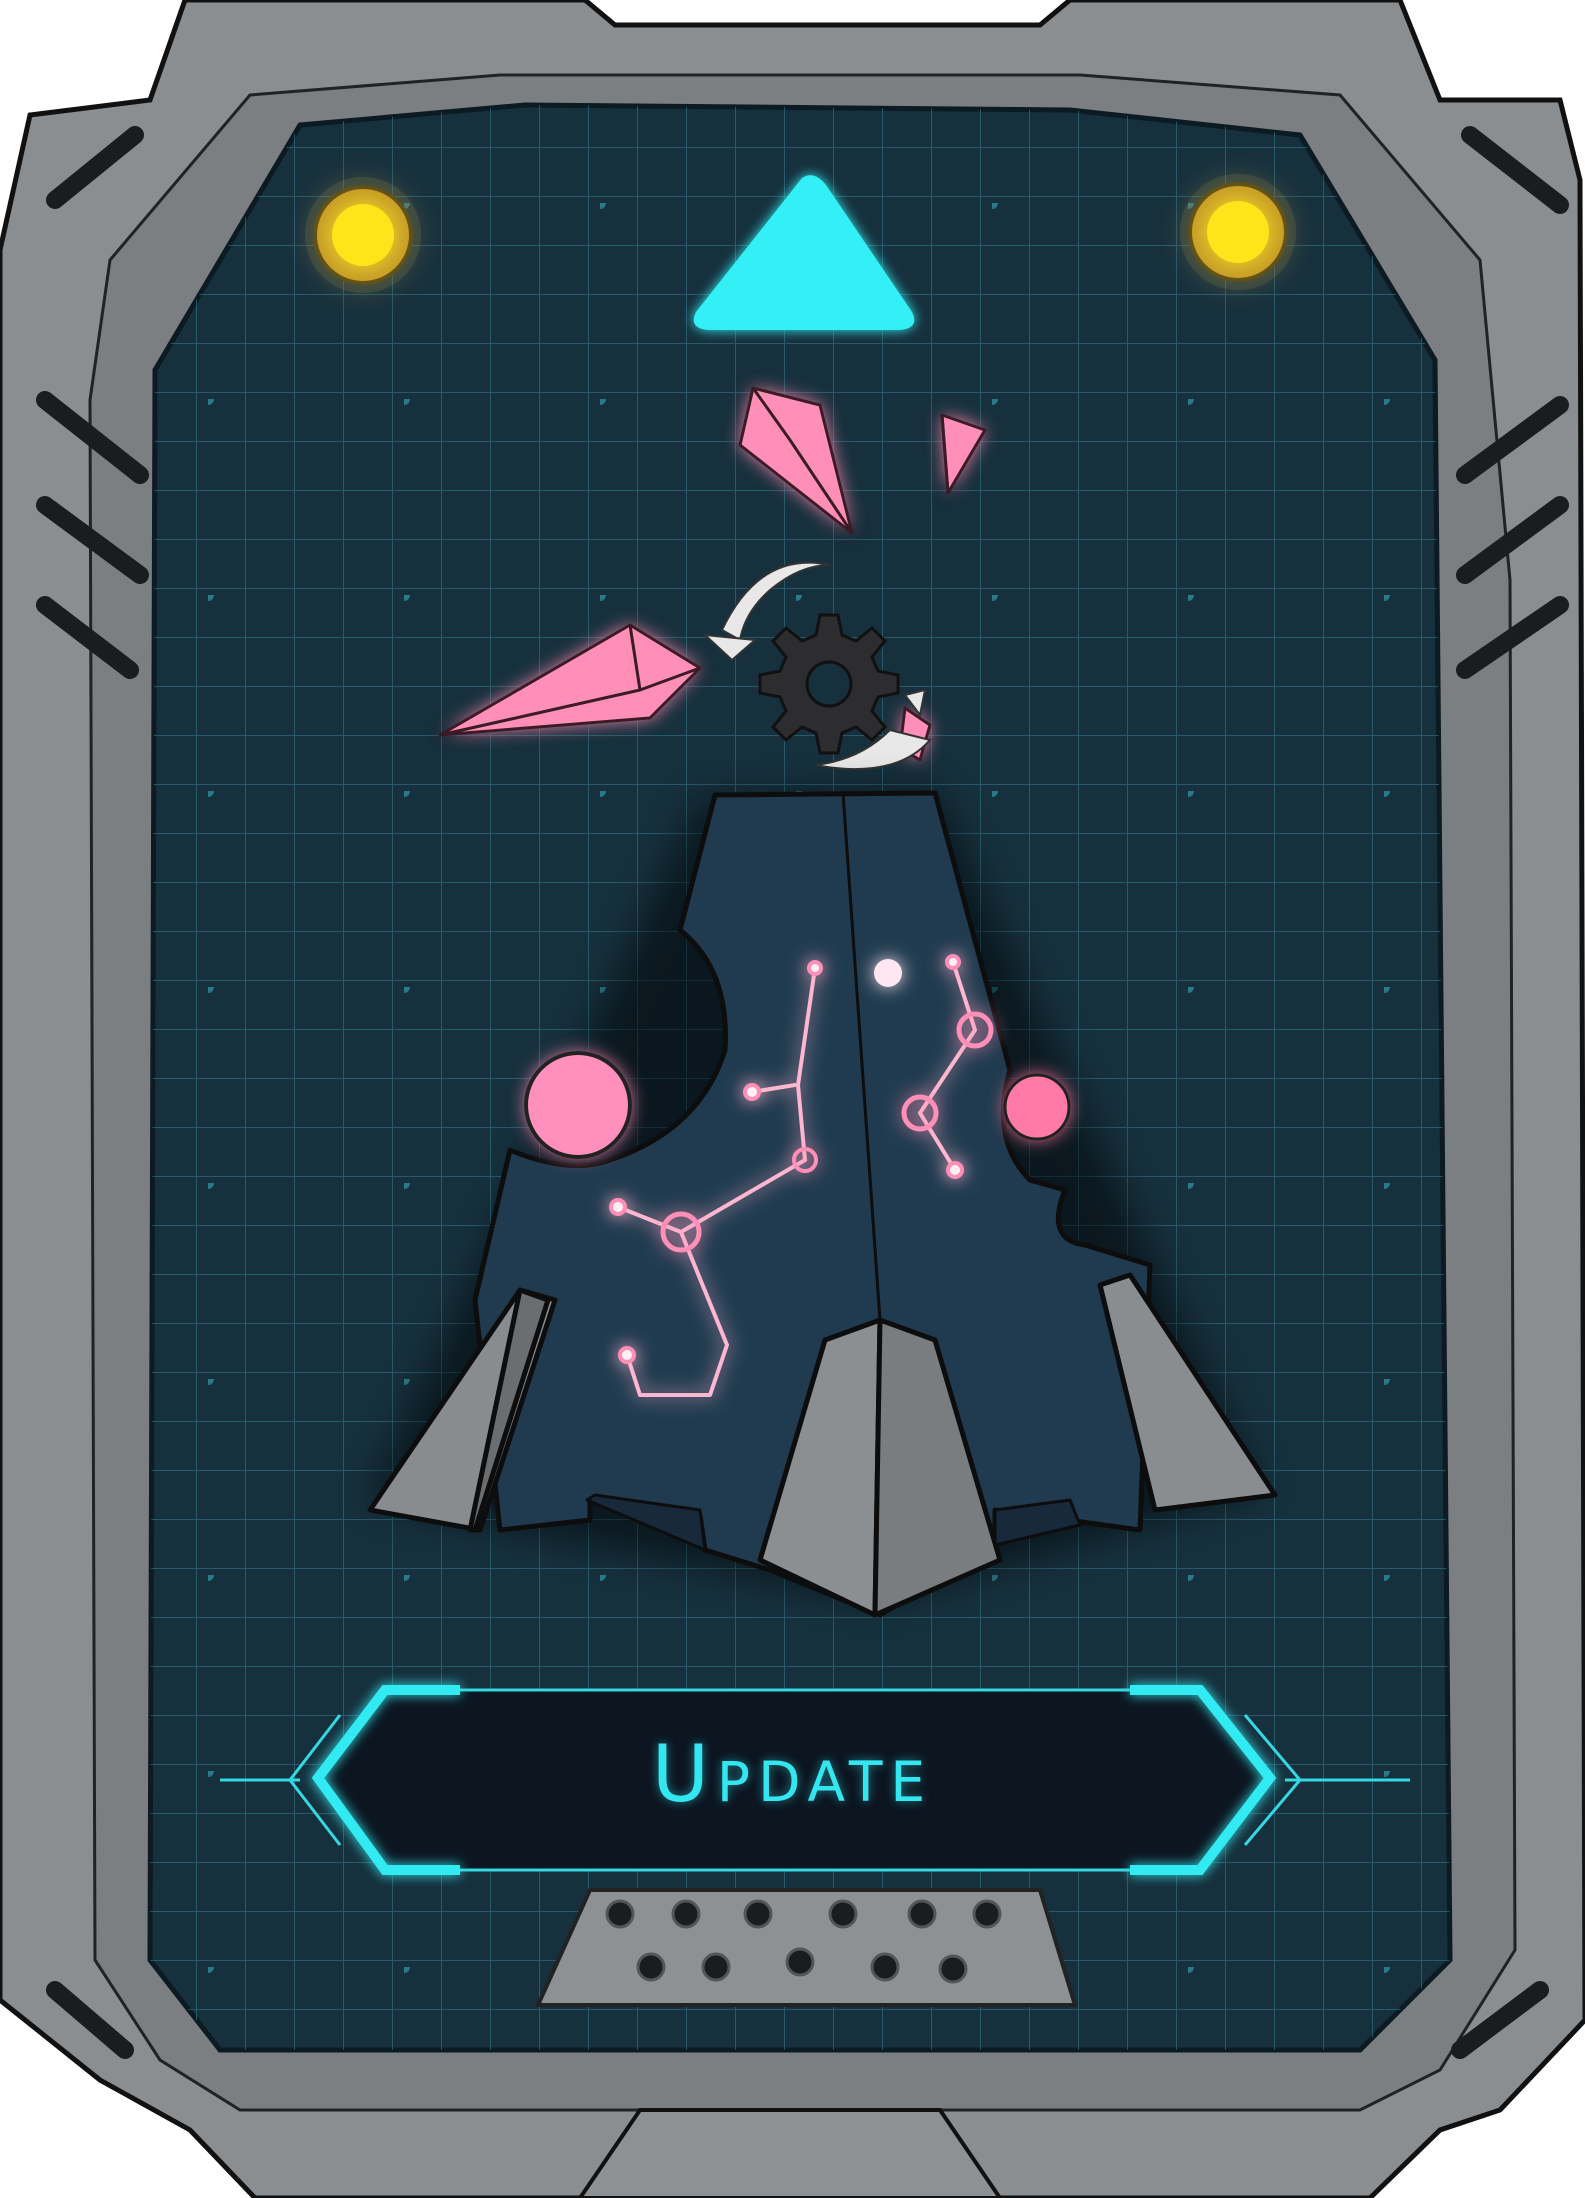  Describe the element at coordinates (806, 1947) in the screenshot. I see `vent-plate` at that location.